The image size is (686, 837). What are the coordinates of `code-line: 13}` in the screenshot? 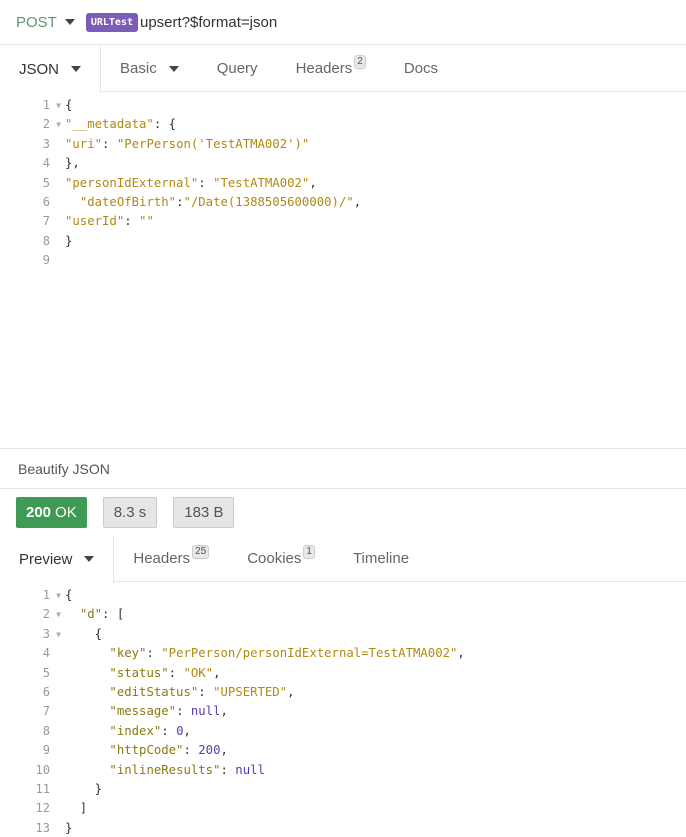 It's located at (343, 828).